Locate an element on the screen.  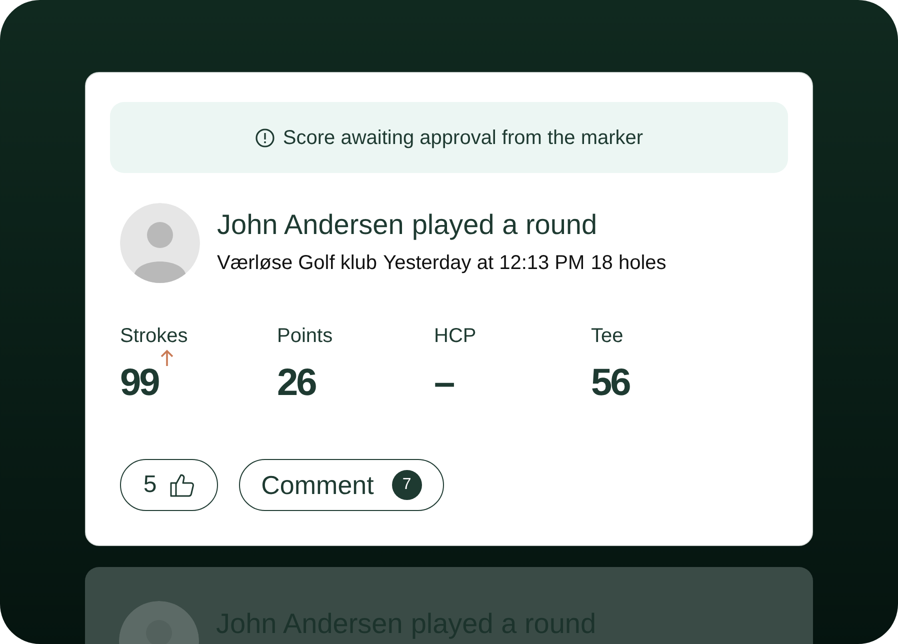
player-name: John Andersen is located at coordinates (310, 225).